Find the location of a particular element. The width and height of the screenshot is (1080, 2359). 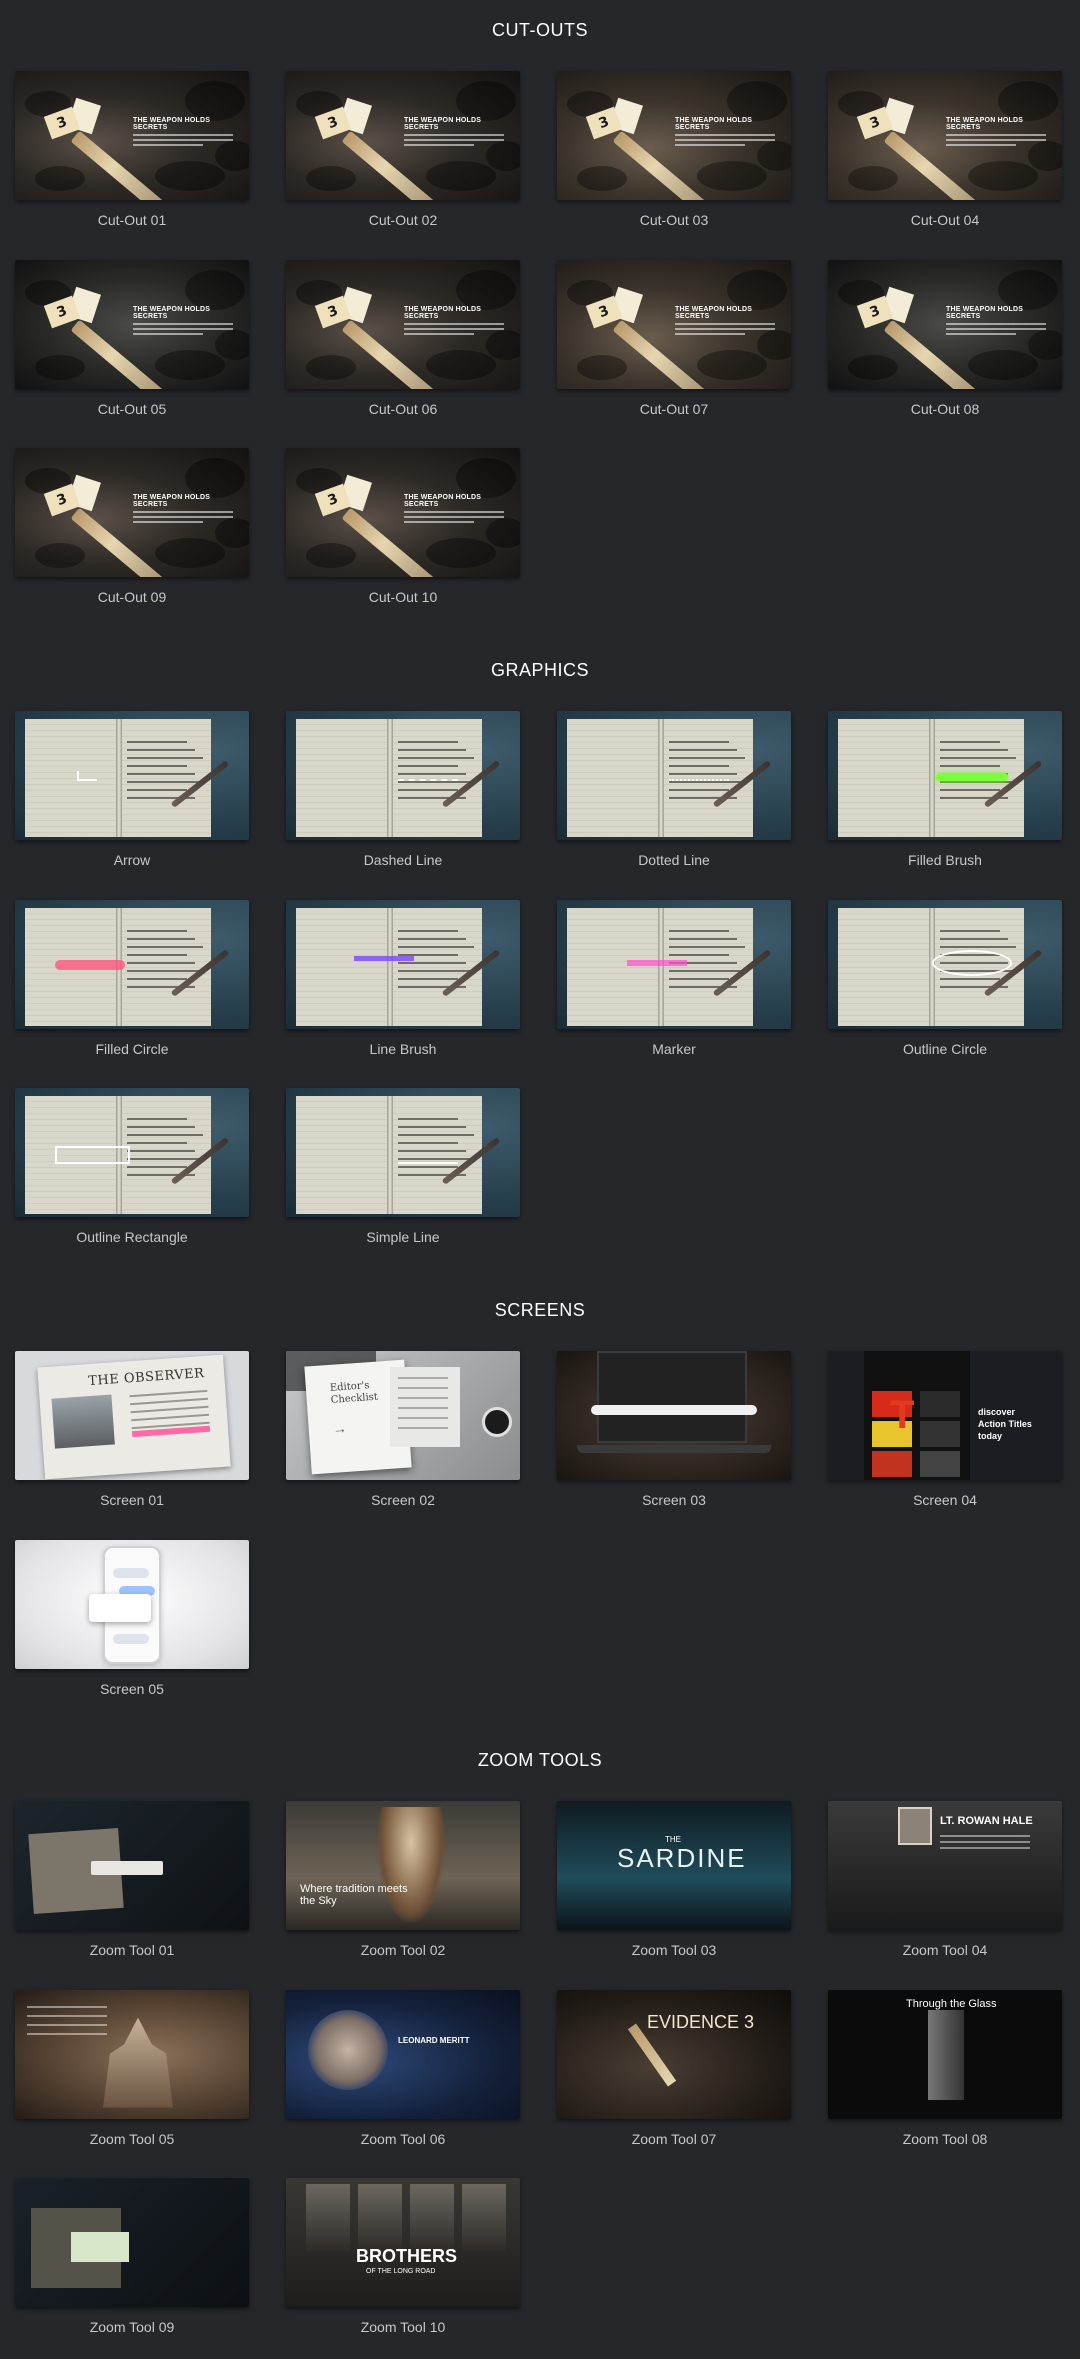

graphic-tile: Marker is located at coordinates (674, 978).